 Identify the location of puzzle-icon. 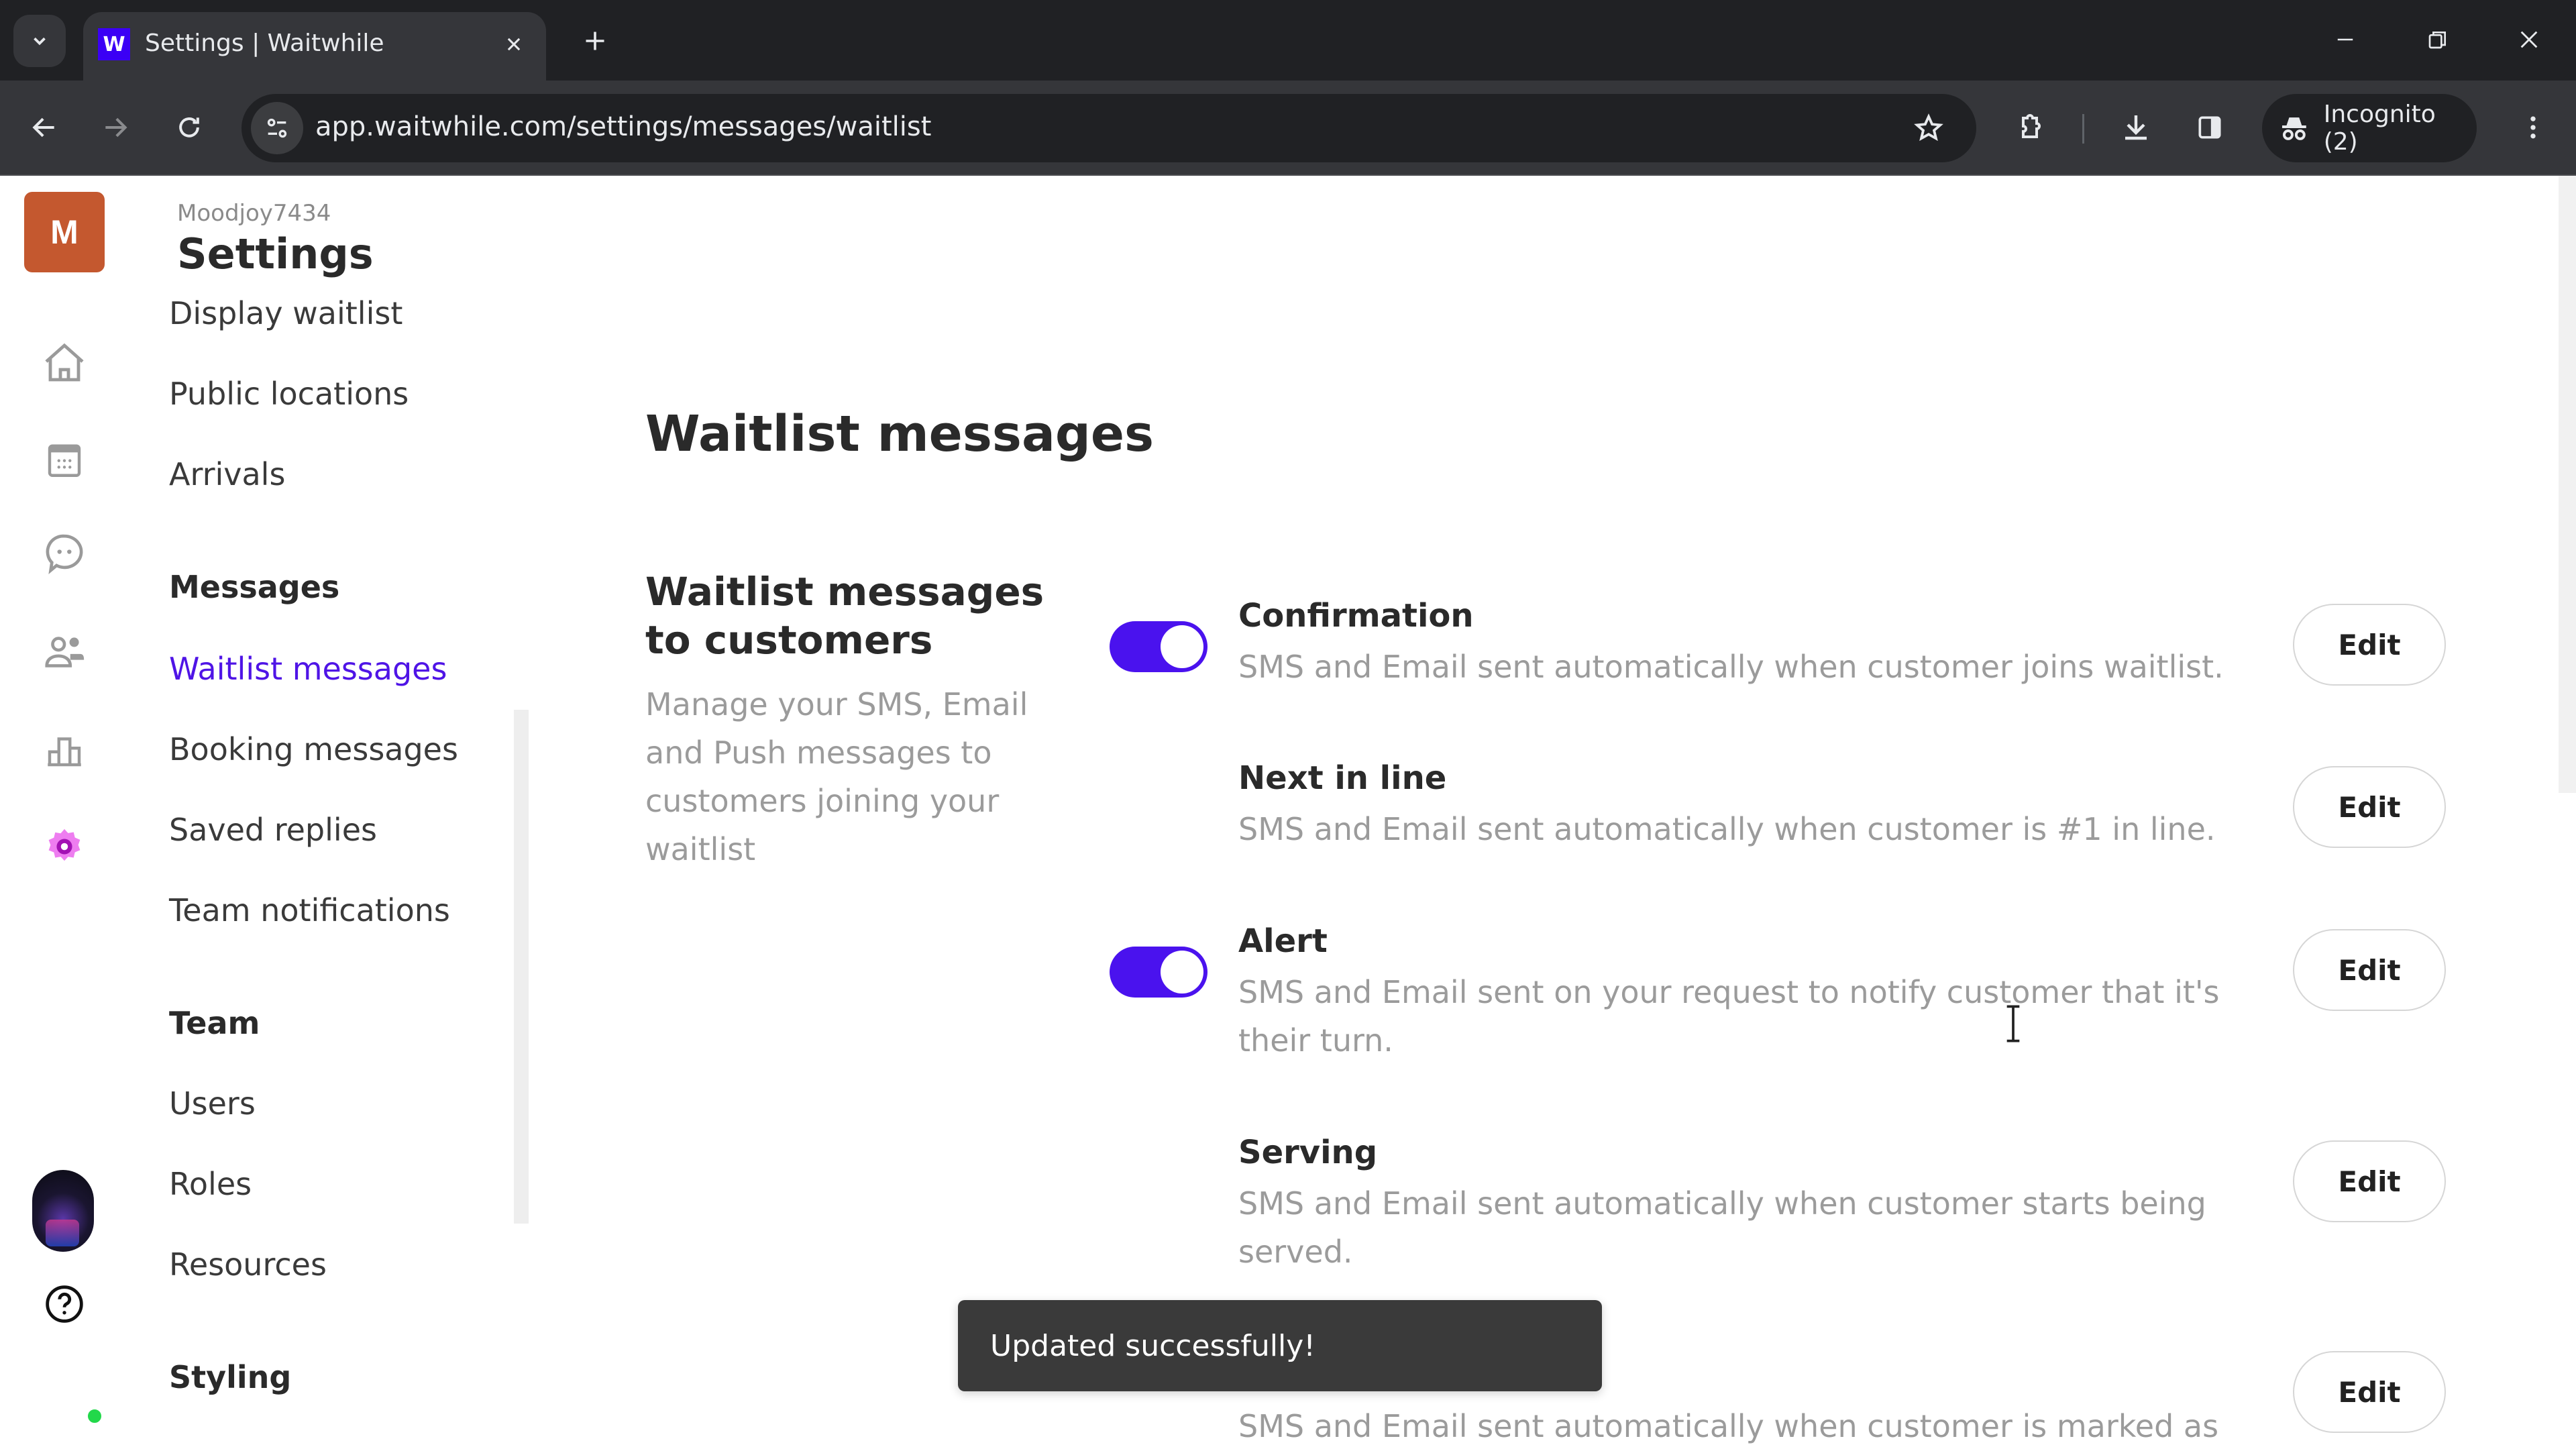
(2031, 126).